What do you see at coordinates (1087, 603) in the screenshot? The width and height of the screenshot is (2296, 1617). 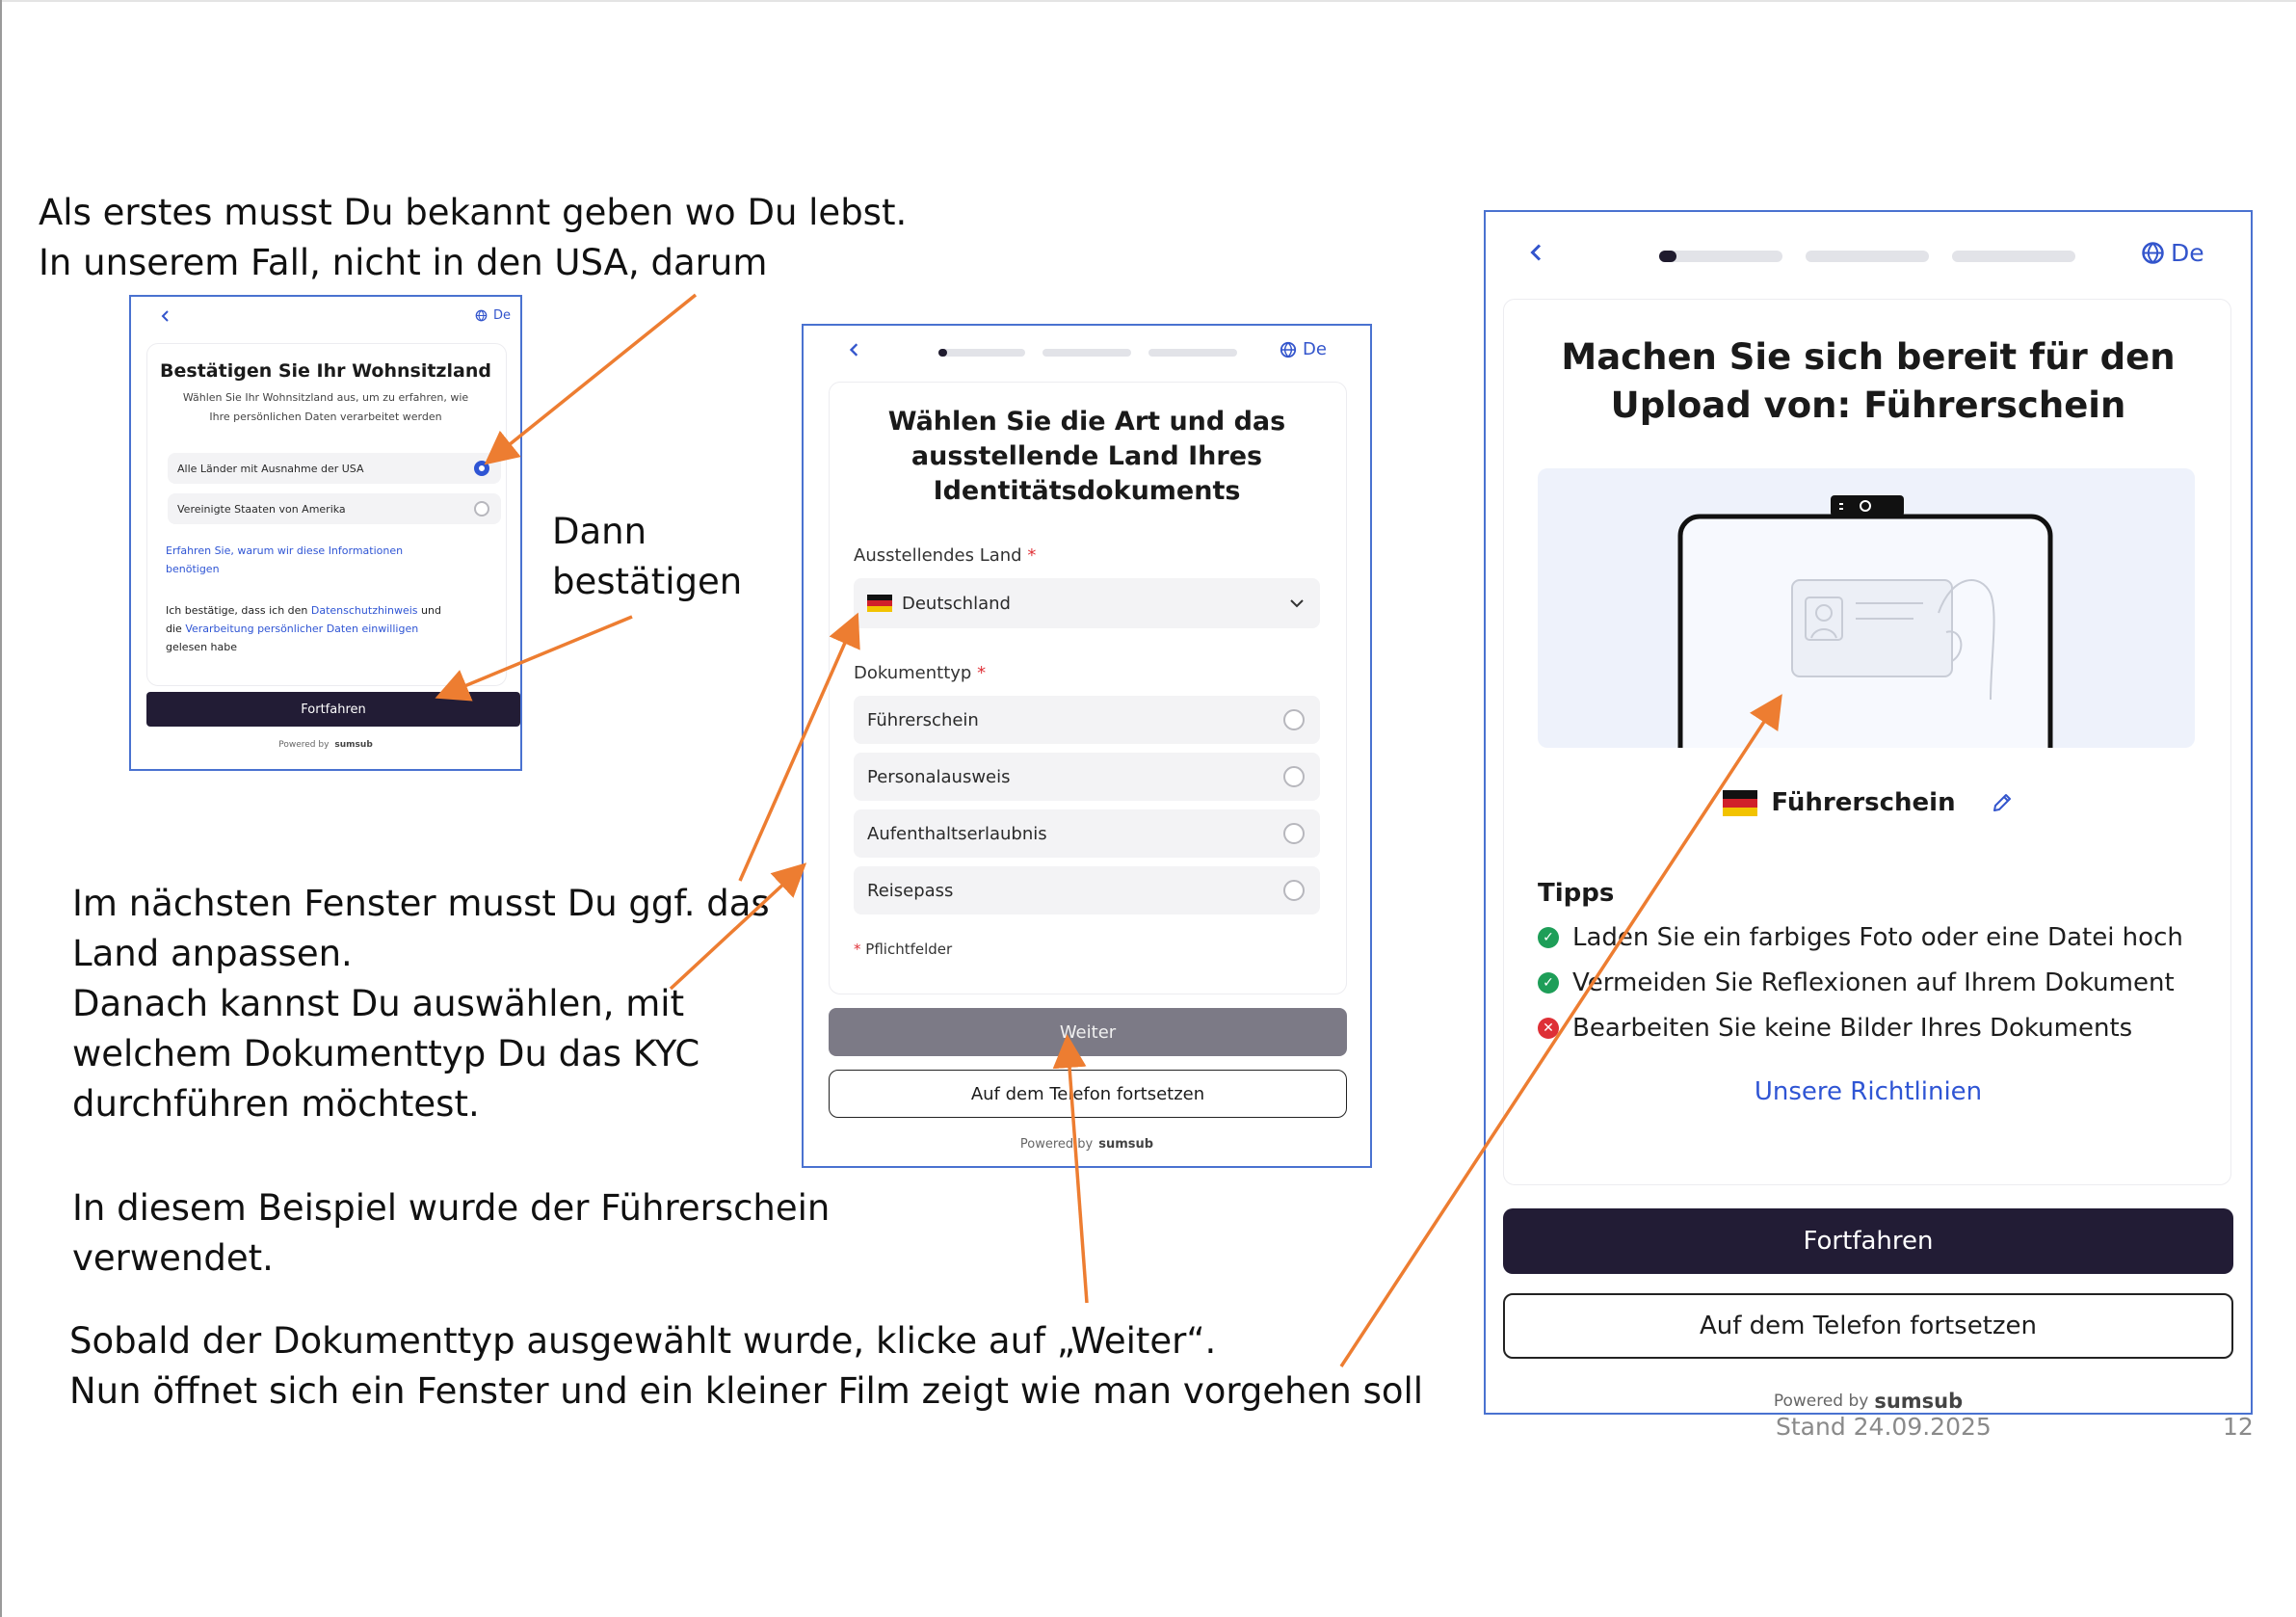 I see `country-select: Deutschland` at bounding box center [1087, 603].